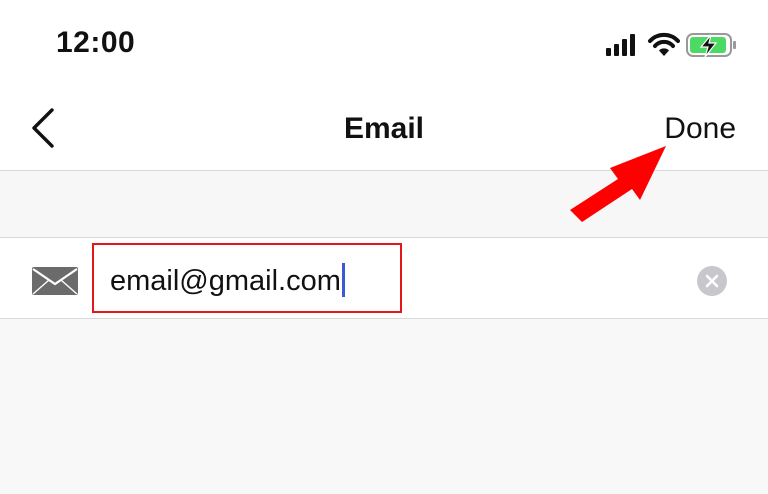 The width and height of the screenshot is (768, 494). Describe the element at coordinates (620, 45) in the screenshot. I see `cellular-signal-icon` at that location.